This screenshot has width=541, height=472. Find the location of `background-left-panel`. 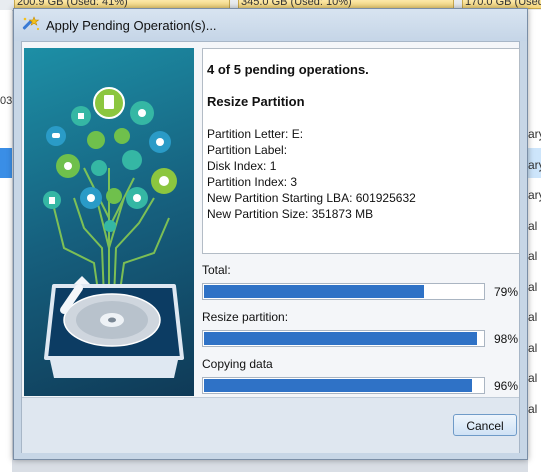

background-left-panel is located at coordinates (6, 241).